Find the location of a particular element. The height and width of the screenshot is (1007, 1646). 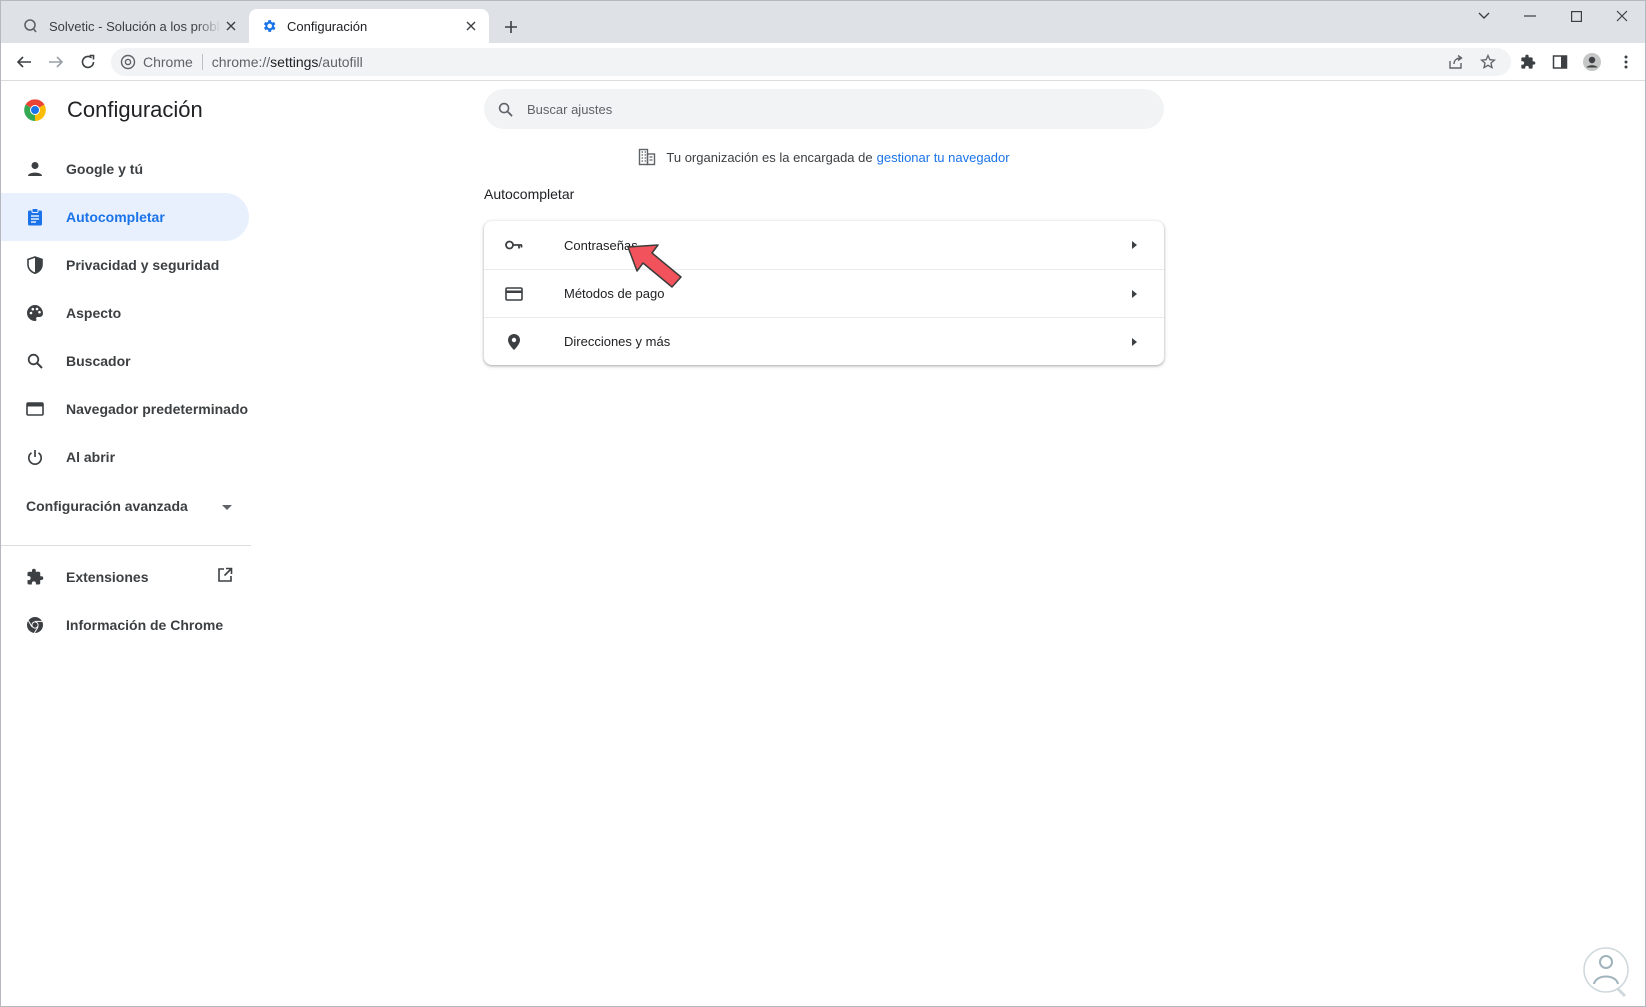

back-button is located at coordinates (24, 62).